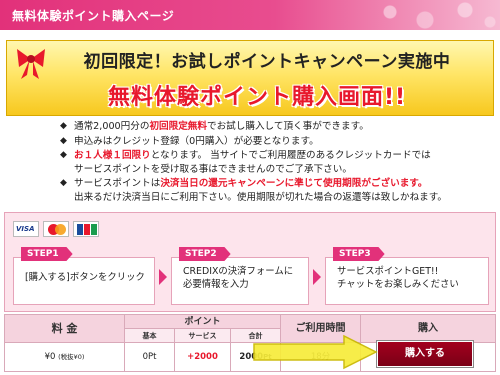 This screenshot has height=375, width=500. What do you see at coordinates (203, 322) in the screenshot?
I see `point-header: ポイント` at bounding box center [203, 322].